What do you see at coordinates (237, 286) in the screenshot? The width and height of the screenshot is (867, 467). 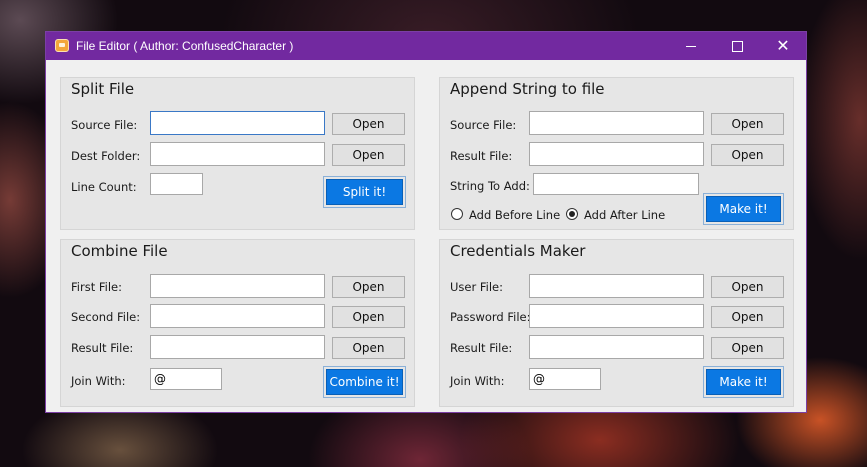 I see `first-file-input` at bounding box center [237, 286].